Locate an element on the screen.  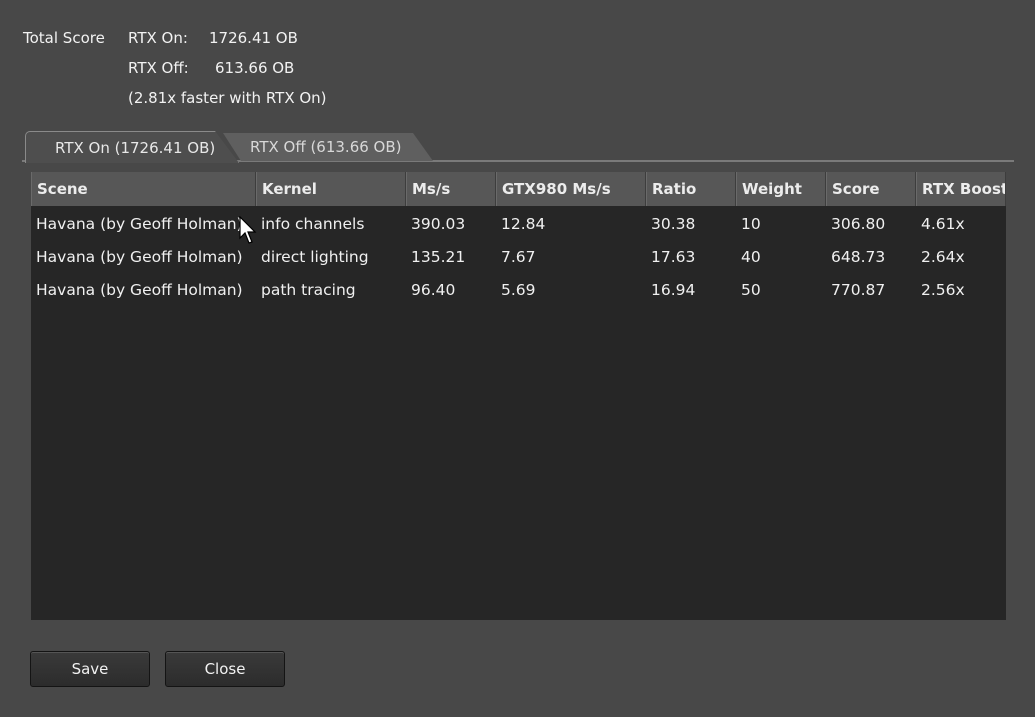
table-cell: 30.38 is located at coordinates (673, 224).